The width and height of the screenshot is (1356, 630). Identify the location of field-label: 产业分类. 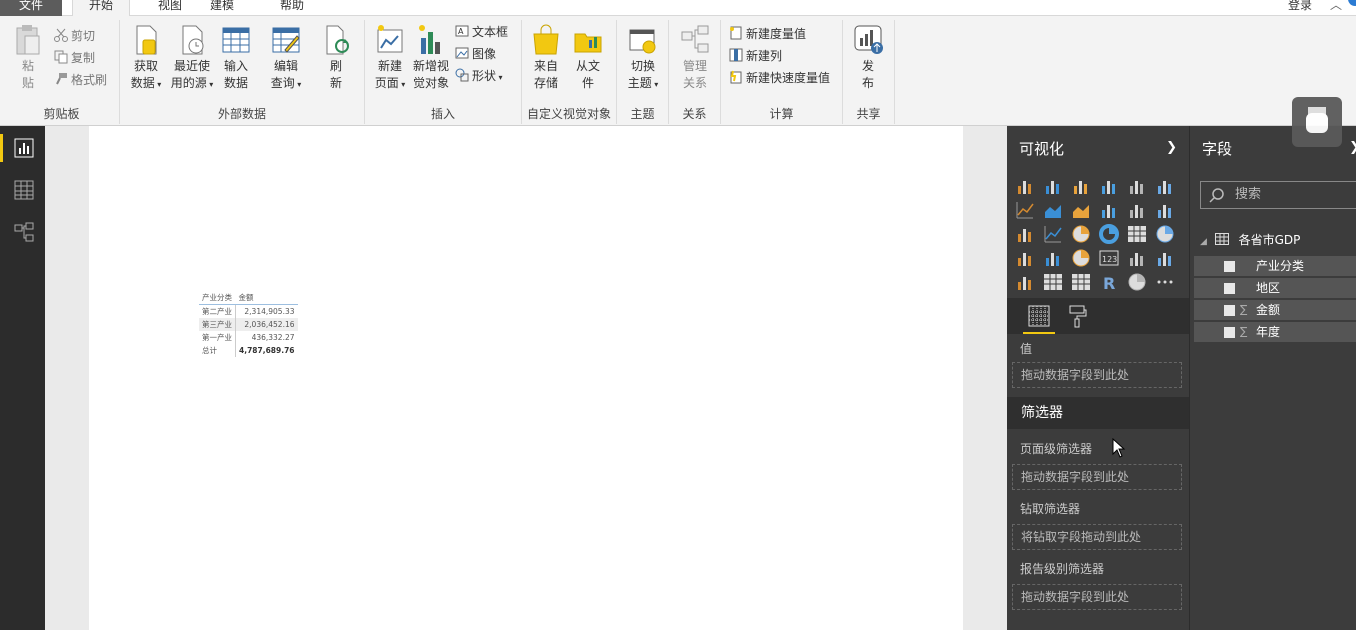
(1280, 266).